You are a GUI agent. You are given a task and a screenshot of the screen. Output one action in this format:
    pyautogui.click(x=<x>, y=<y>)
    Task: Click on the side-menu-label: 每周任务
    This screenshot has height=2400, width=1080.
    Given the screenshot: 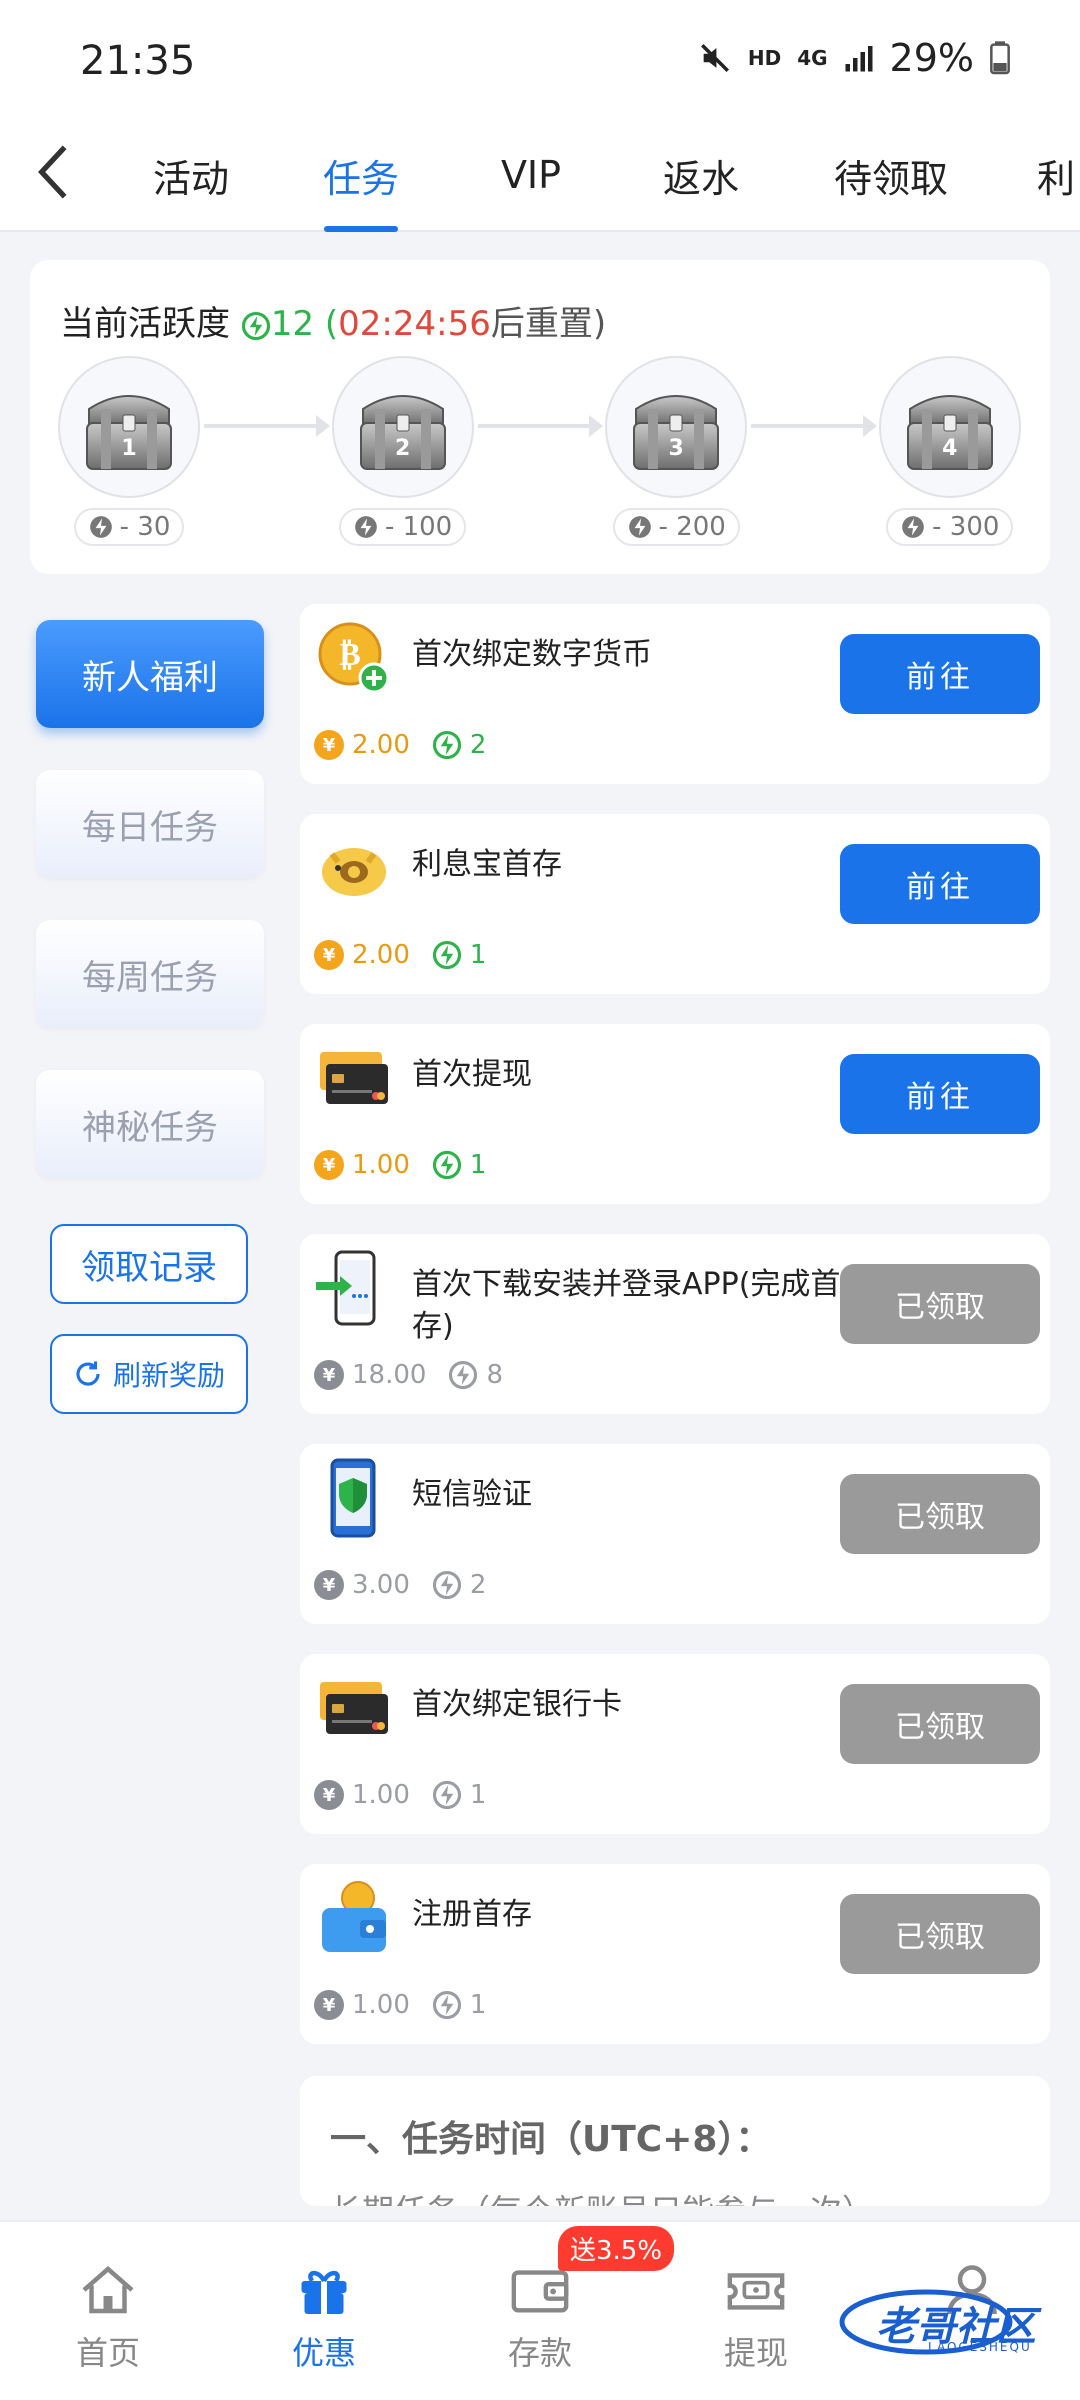 What is the action you would take?
    pyautogui.click(x=150, y=977)
    